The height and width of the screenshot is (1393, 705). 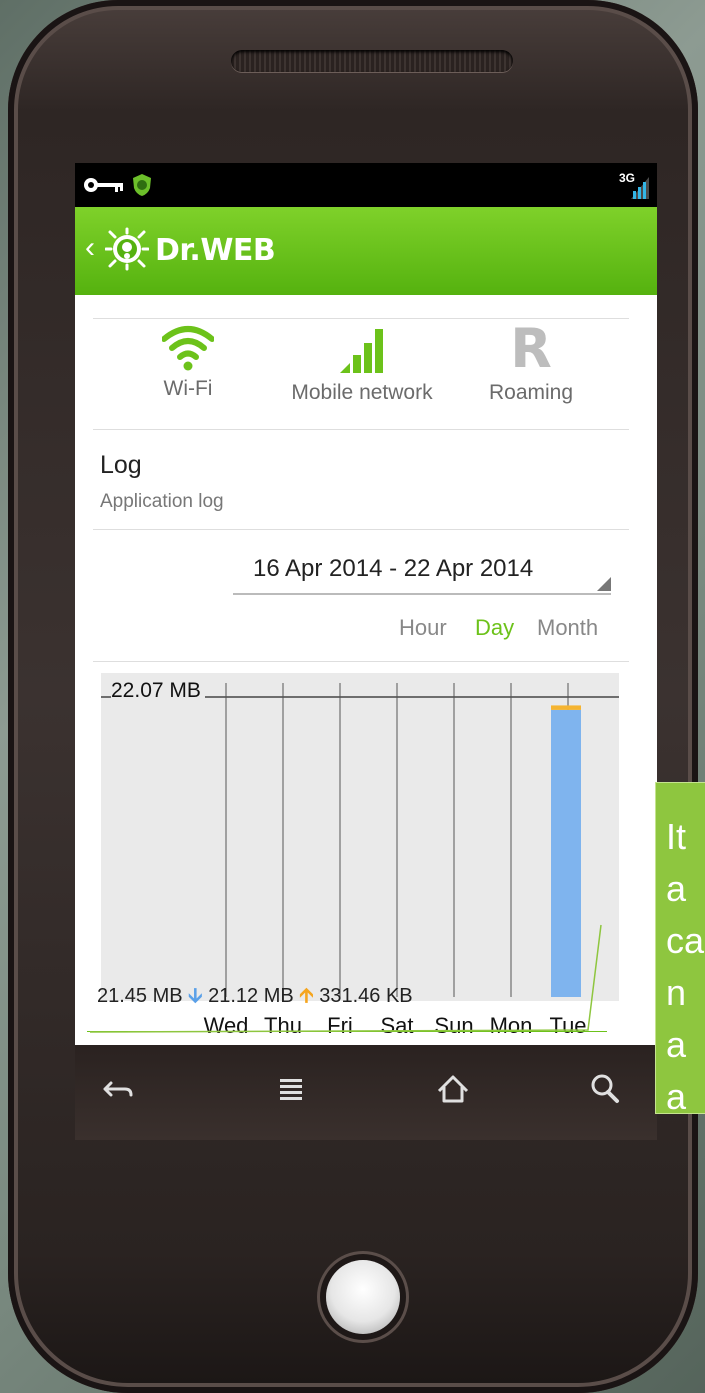 I want to click on x-tick-label: Tue, so click(x=567, y=1025).